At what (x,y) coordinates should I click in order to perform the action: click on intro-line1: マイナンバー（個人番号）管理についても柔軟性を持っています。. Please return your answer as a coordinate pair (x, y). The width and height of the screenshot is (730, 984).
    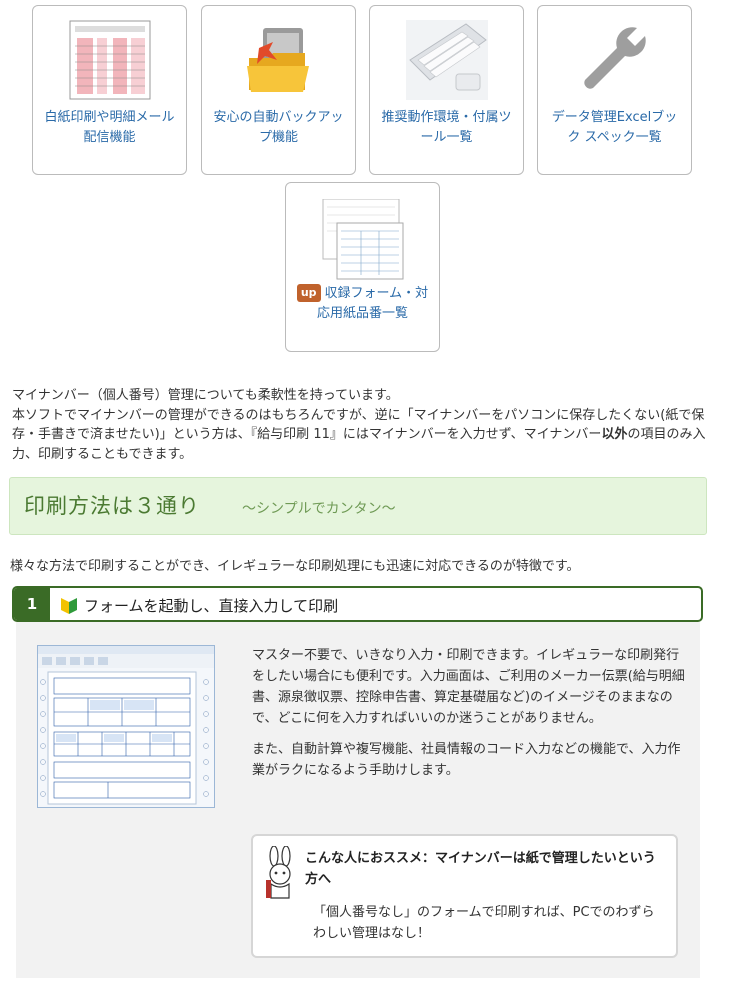
    Looking at the image, I should click on (205, 395).